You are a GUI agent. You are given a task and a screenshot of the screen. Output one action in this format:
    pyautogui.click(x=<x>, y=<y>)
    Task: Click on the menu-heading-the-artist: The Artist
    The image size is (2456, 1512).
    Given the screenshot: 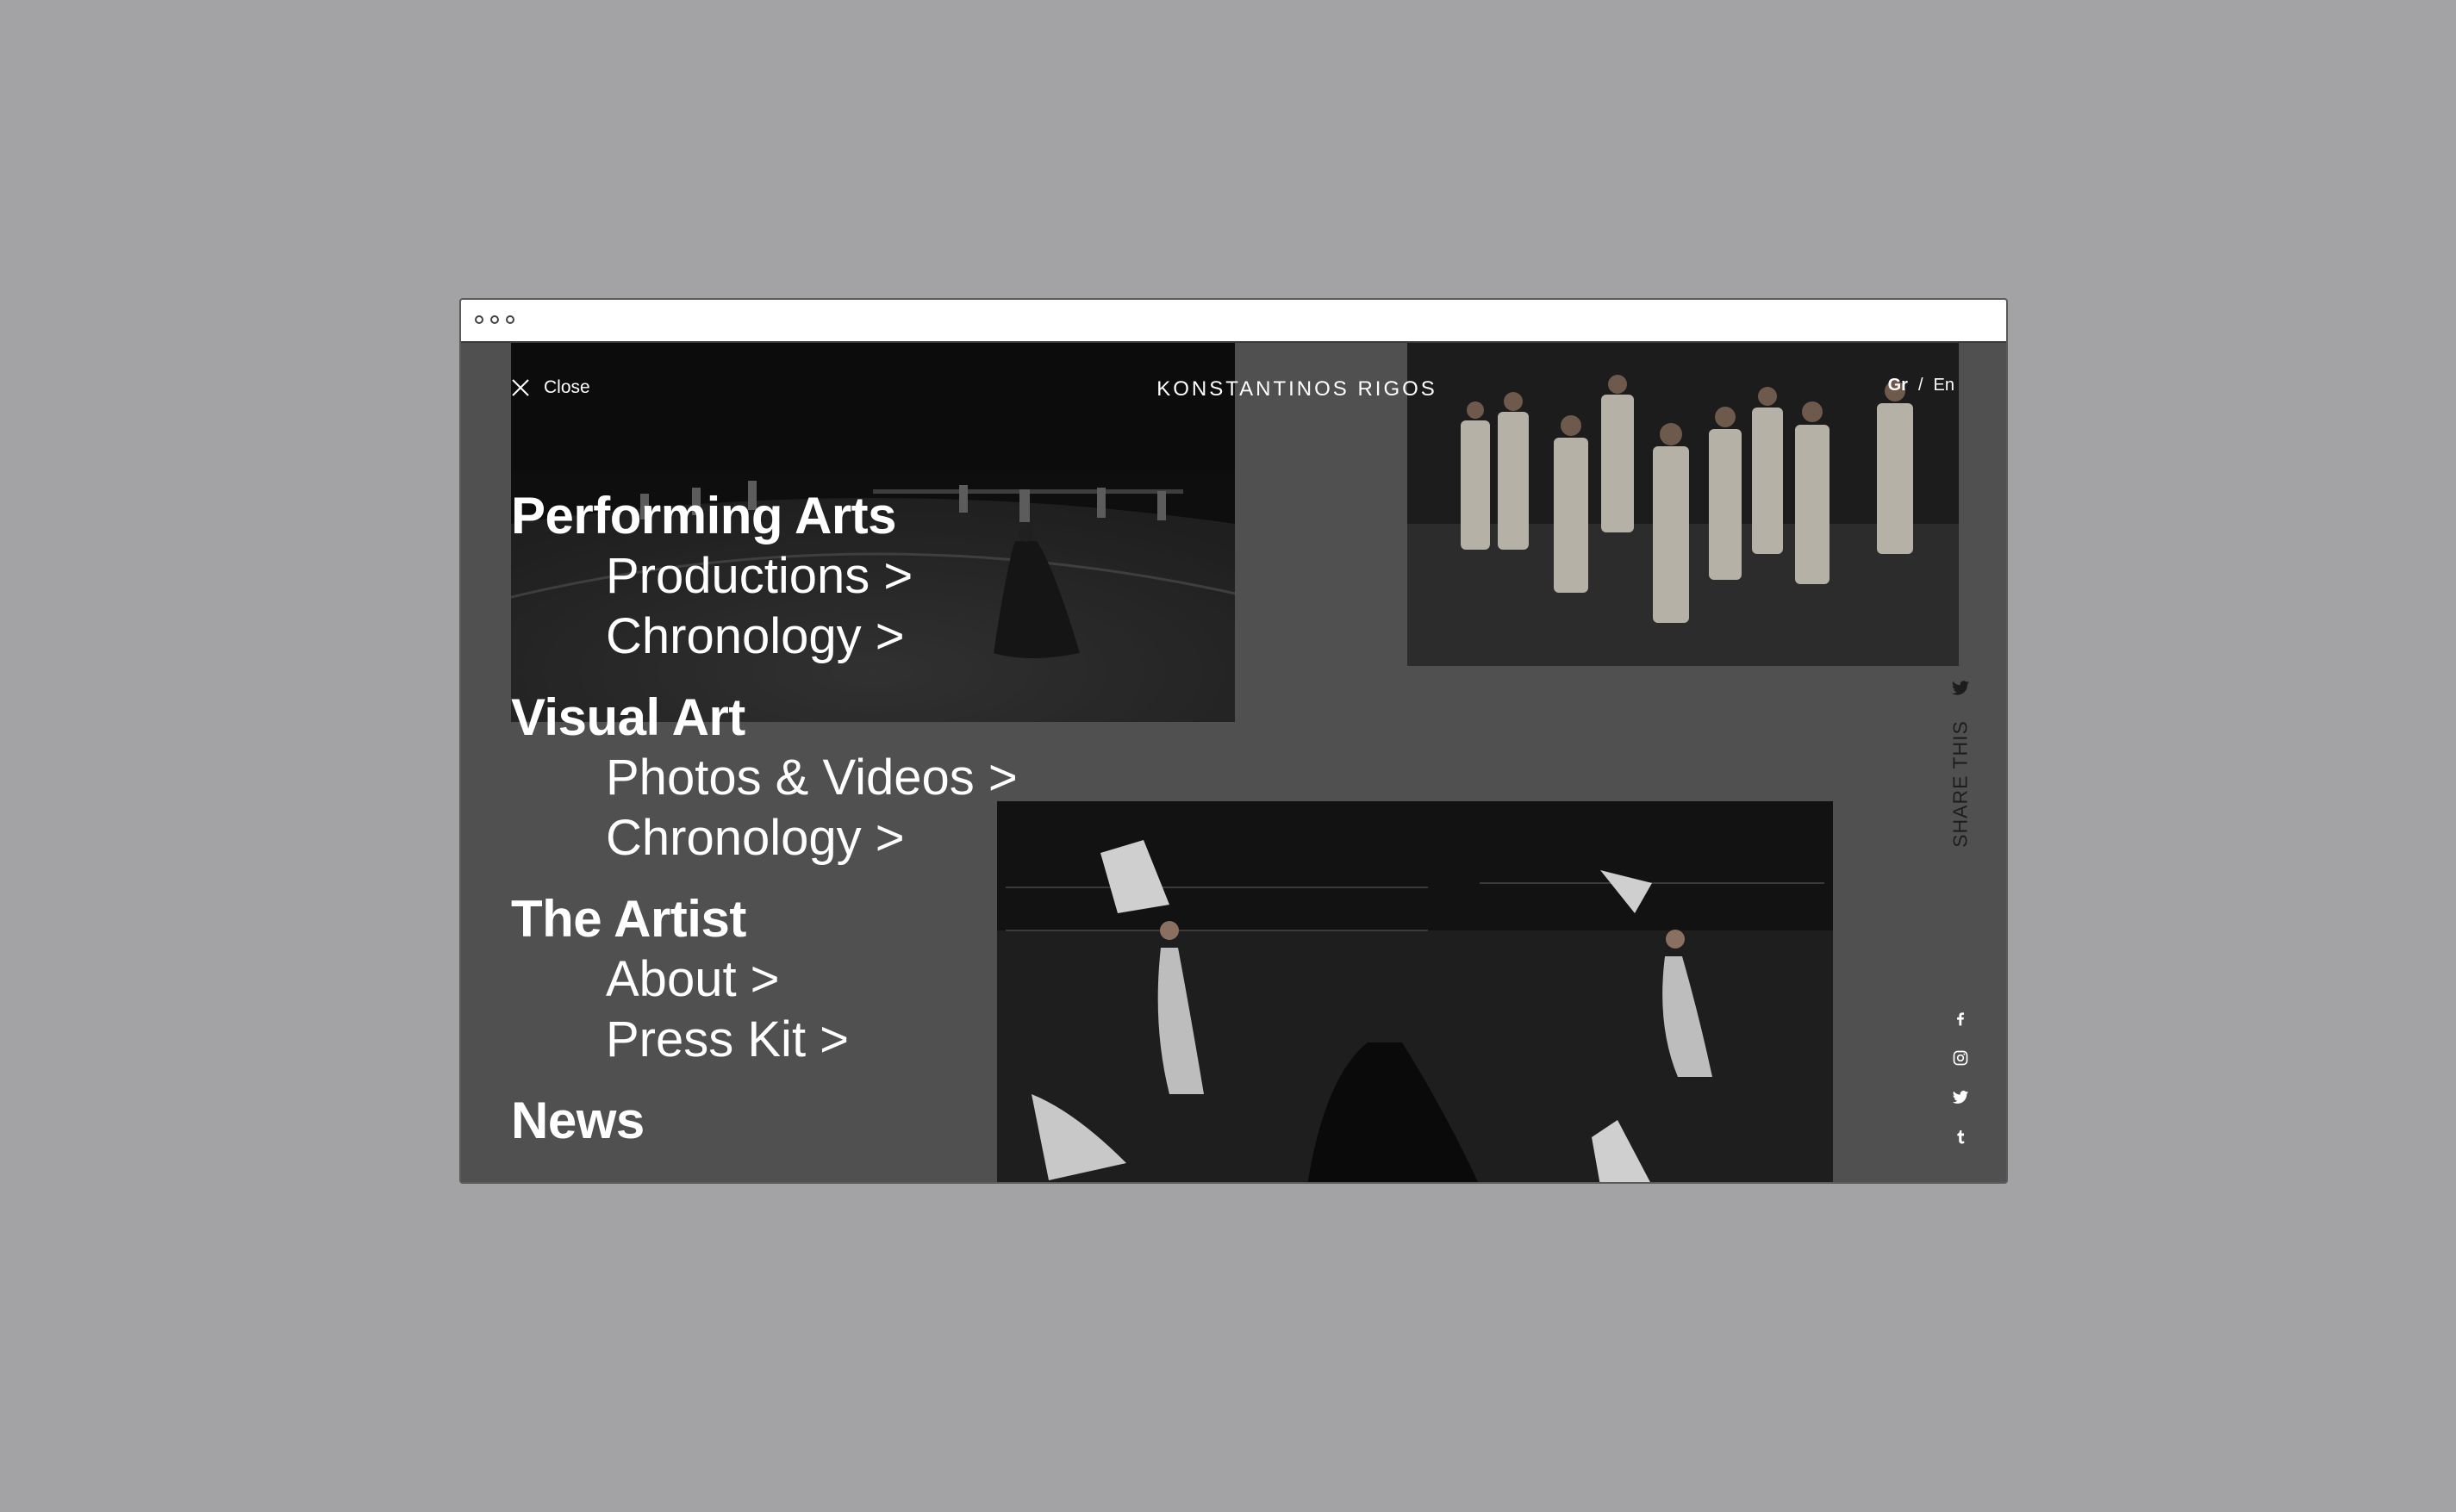 What is the action you would take?
    pyautogui.click(x=764, y=919)
    